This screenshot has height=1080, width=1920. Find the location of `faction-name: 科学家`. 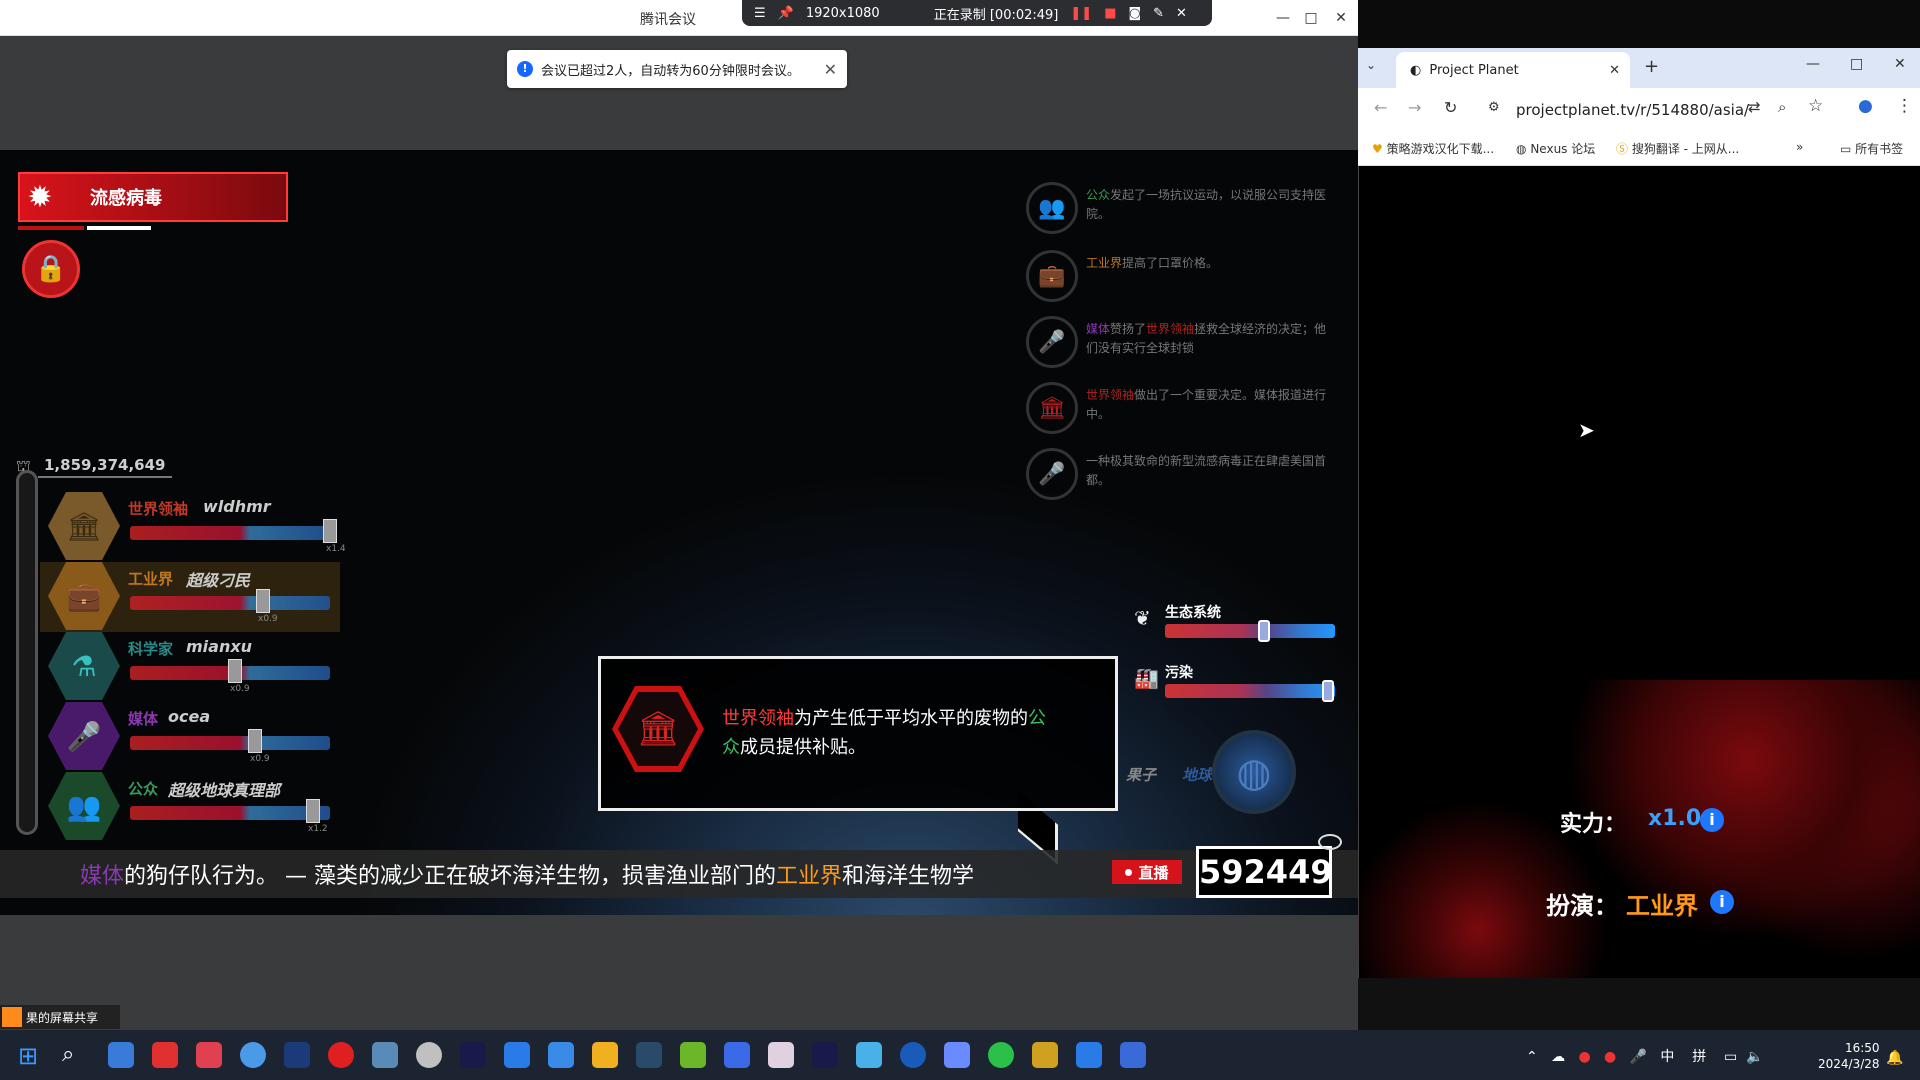

faction-name: 科学家 is located at coordinates (151, 649).